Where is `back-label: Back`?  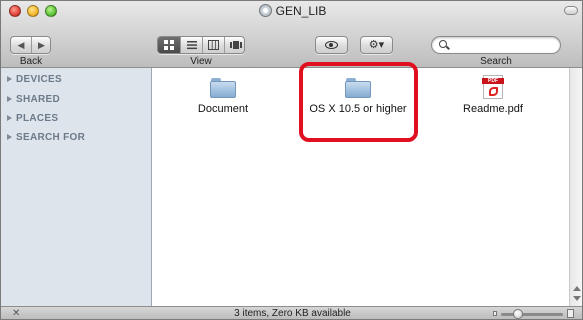 back-label: Back is located at coordinates (31, 61).